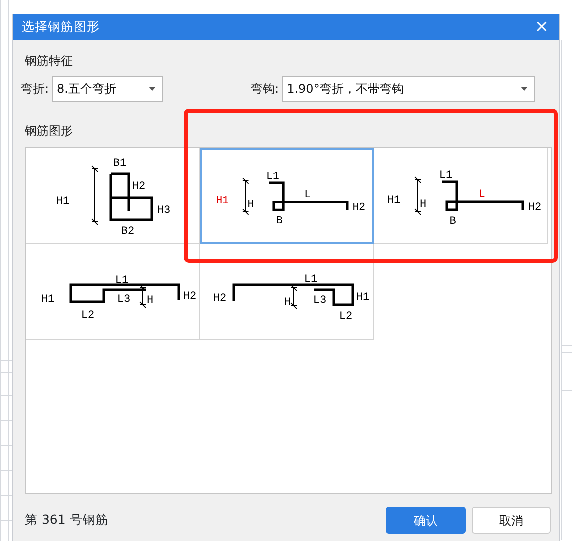 The width and height of the screenshot is (572, 541). What do you see at coordinates (108, 89) in the screenshot?
I see `dropdown: 8.五个弯折` at bounding box center [108, 89].